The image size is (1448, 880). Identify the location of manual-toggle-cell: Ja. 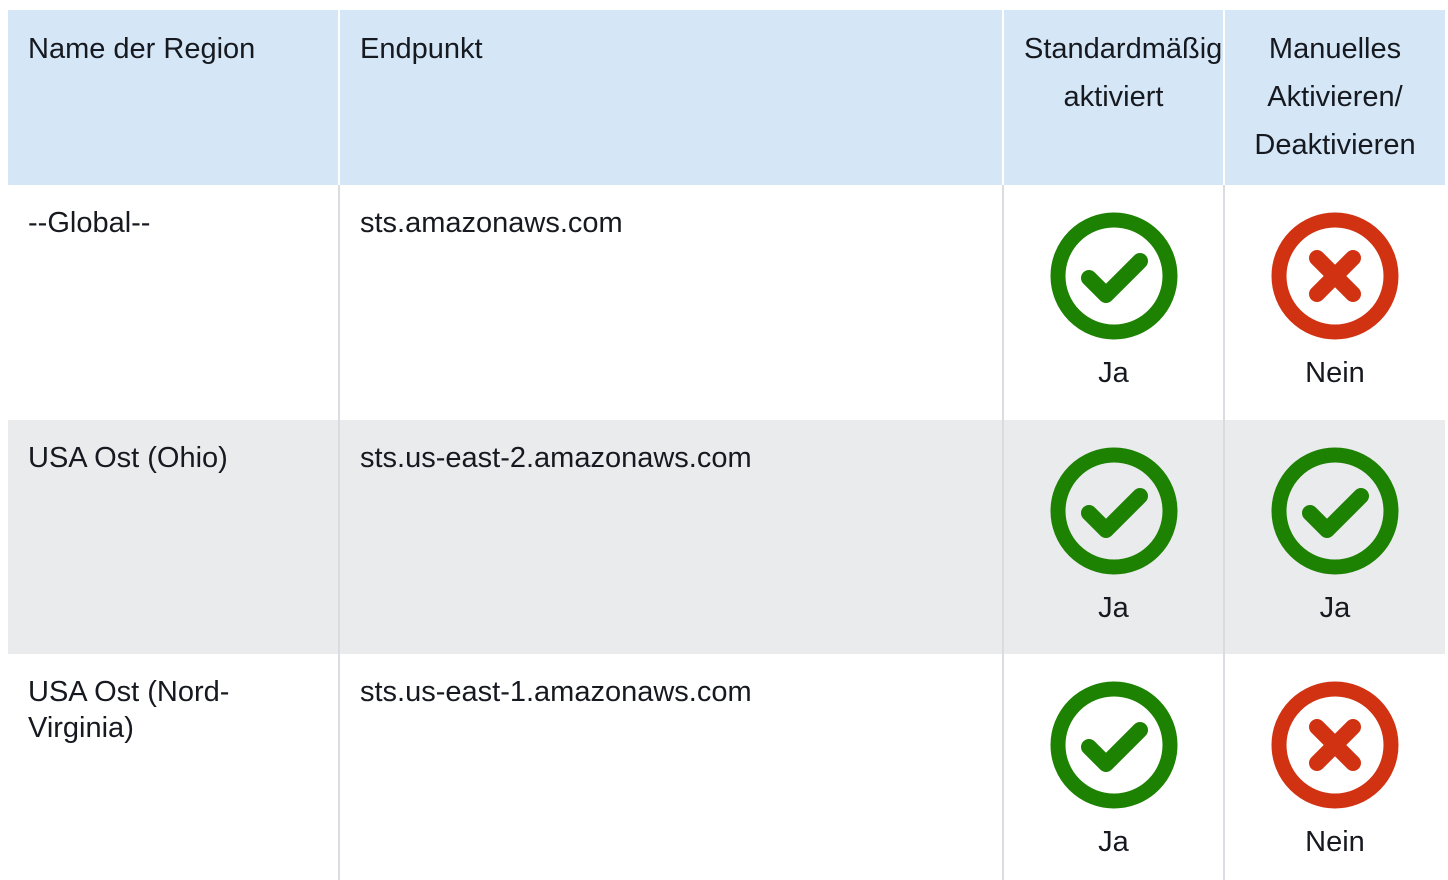
(1334, 537).